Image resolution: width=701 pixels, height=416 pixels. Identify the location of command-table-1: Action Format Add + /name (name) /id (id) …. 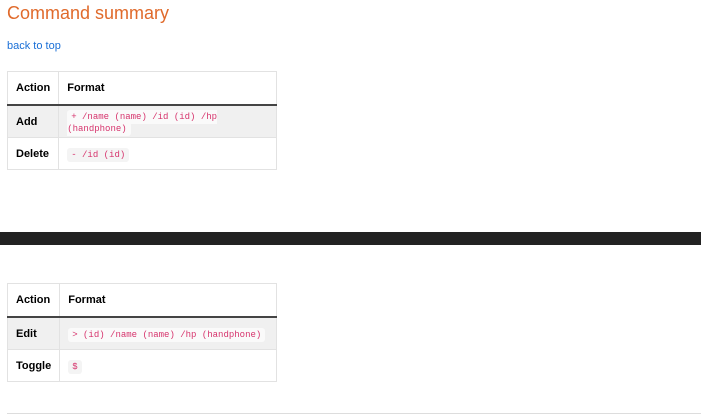
(141, 120).